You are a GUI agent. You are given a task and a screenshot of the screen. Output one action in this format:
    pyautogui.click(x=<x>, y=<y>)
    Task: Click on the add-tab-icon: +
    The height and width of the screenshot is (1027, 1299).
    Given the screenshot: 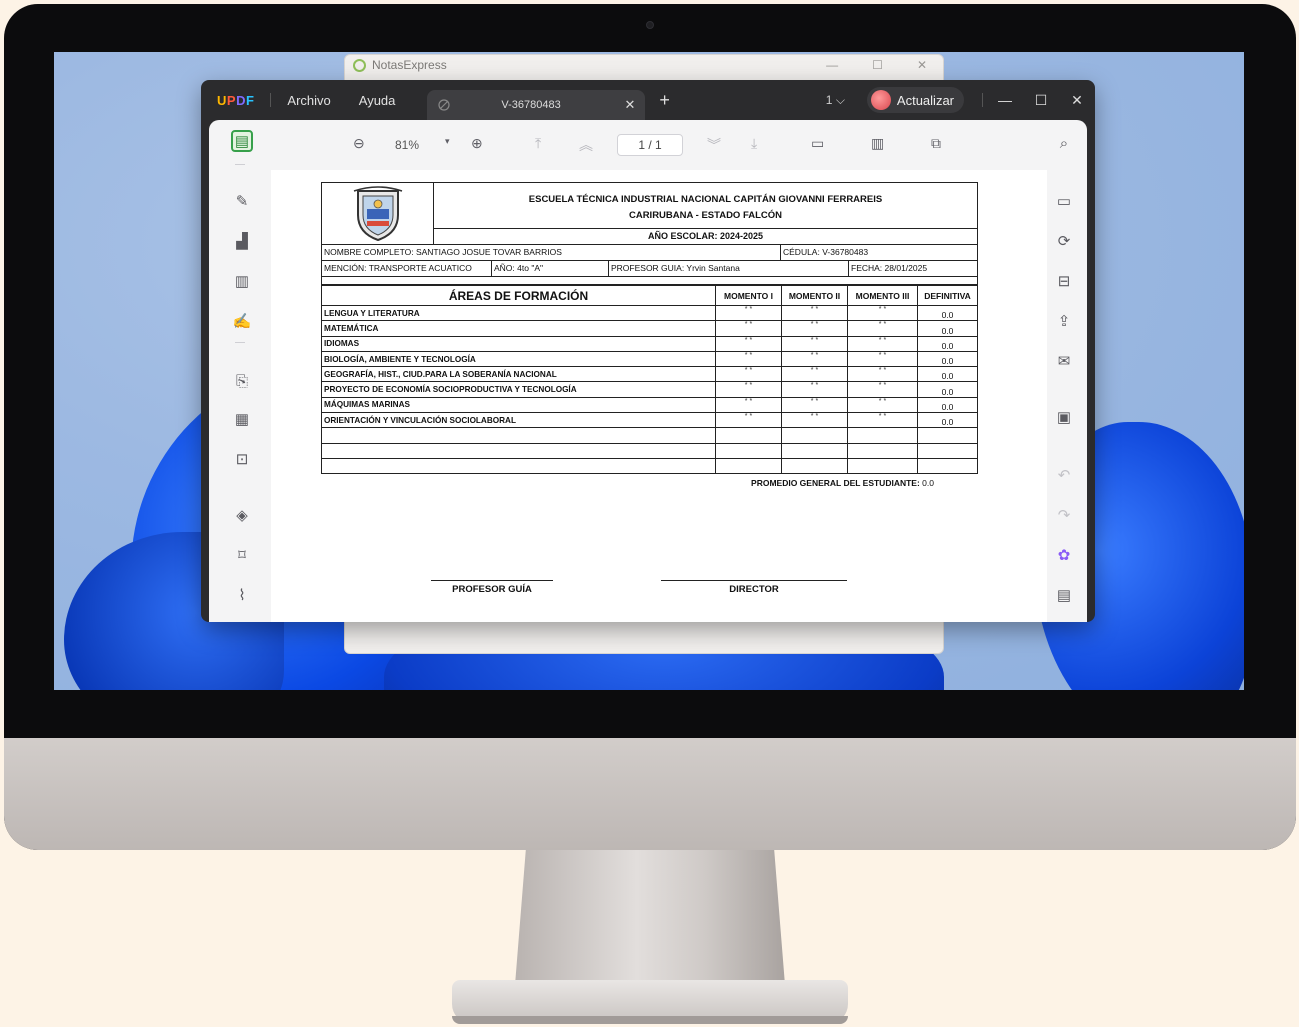 What is the action you would take?
    pyautogui.click(x=664, y=100)
    